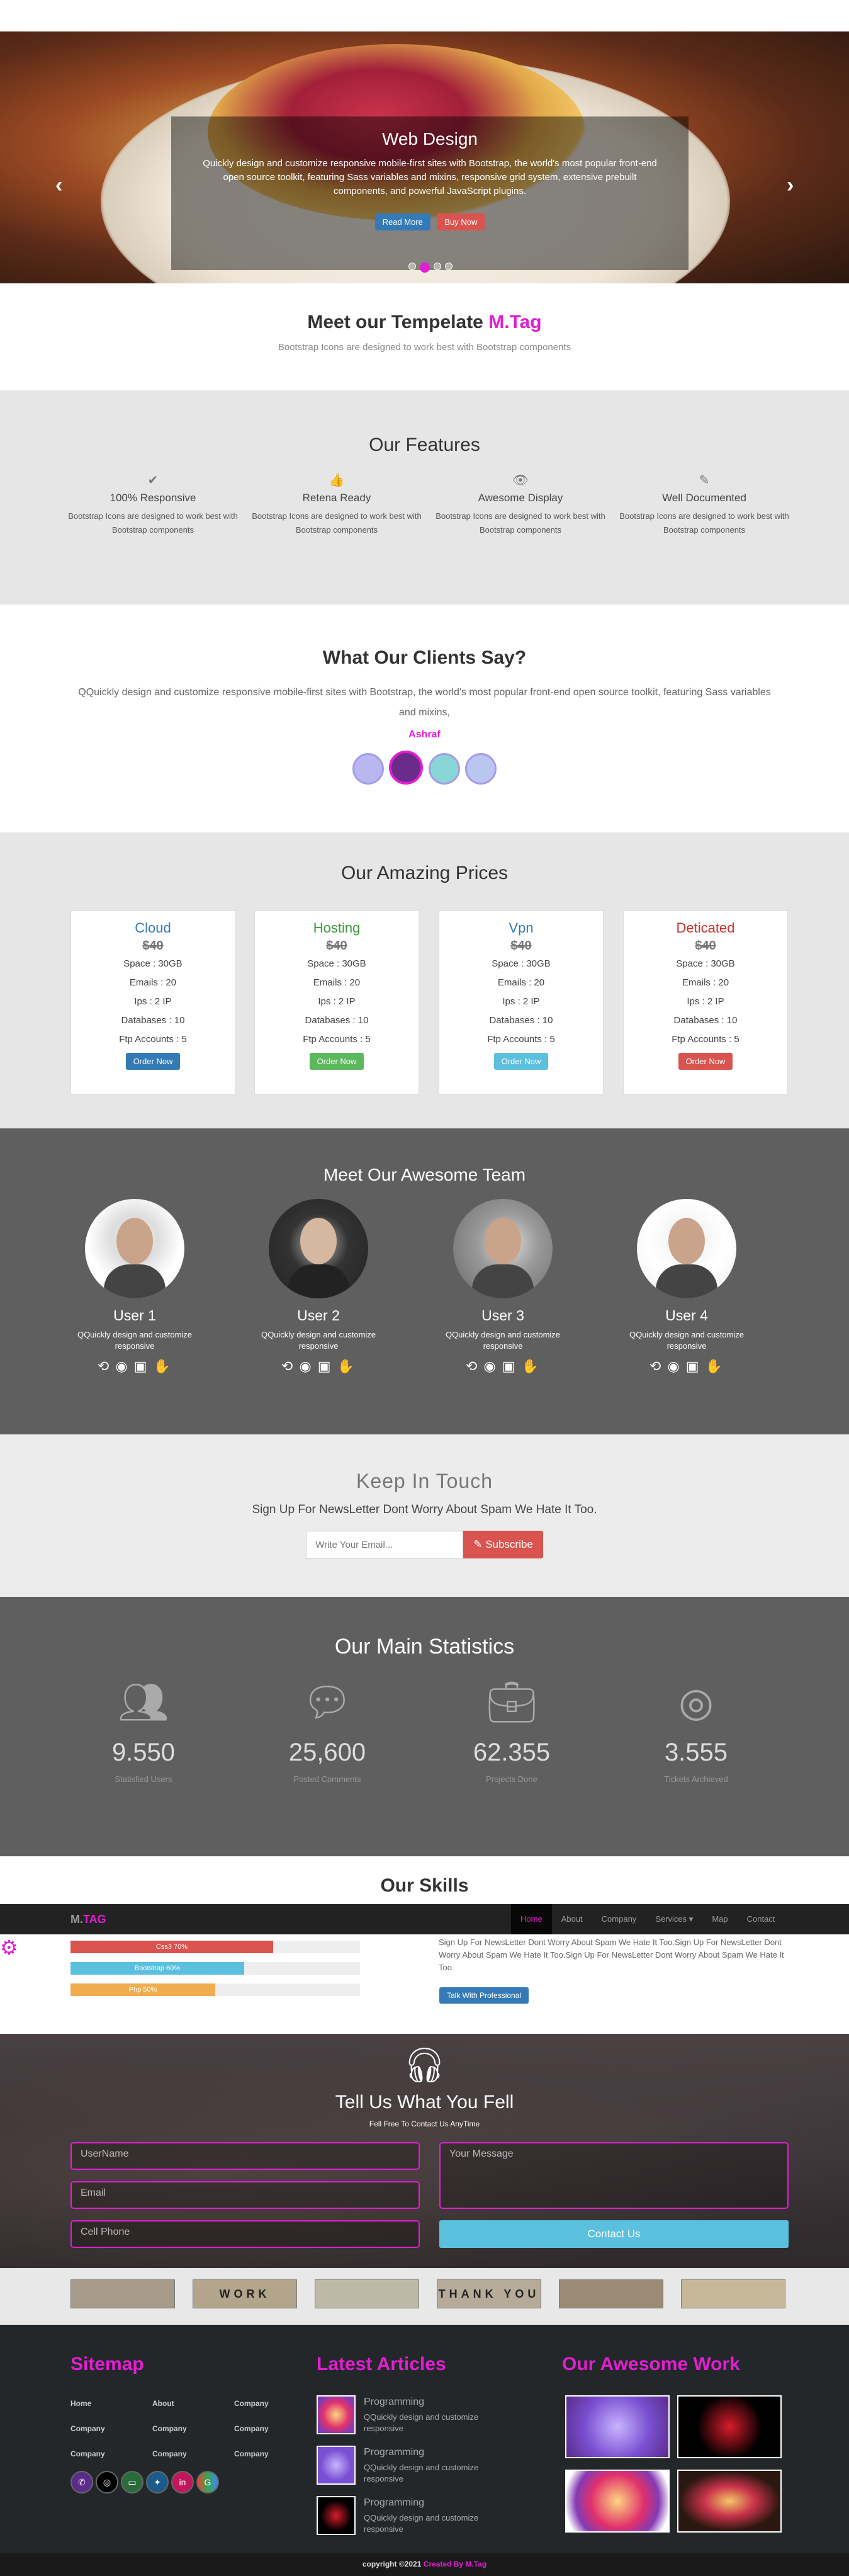 The width and height of the screenshot is (849, 2576). I want to click on pencil-icon: ✎, so click(704, 480).